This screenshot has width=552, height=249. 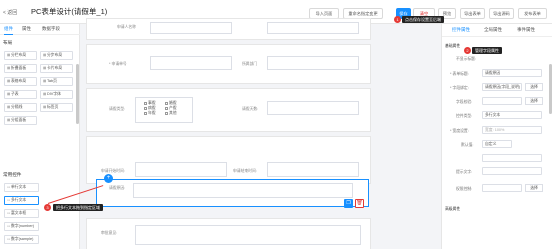 I want to click on field-label: 审批意见:, so click(x=109, y=233).